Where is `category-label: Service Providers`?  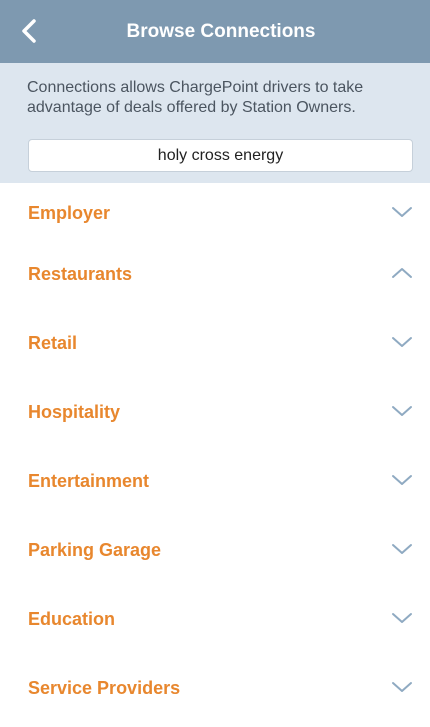
category-label: Service Providers is located at coordinates (104, 688).